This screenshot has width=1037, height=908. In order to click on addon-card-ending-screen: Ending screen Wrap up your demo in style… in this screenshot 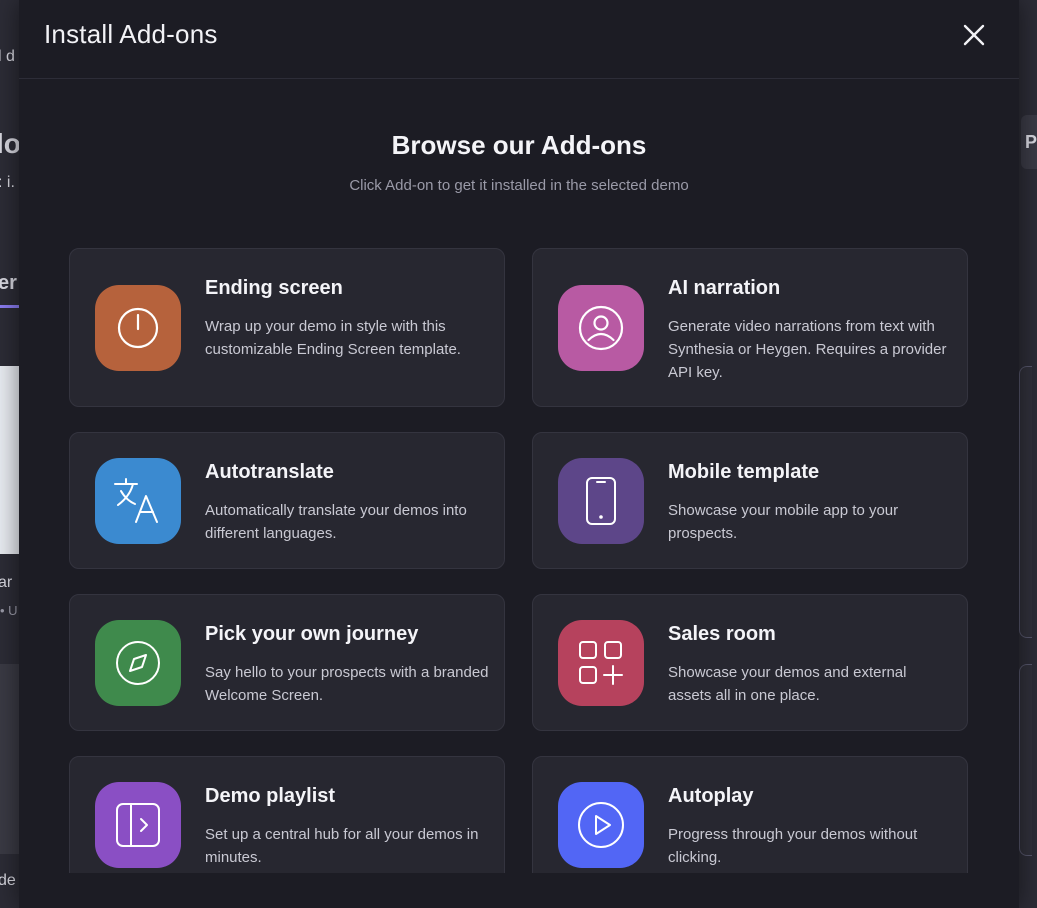, I will do `click(287, 327)`.